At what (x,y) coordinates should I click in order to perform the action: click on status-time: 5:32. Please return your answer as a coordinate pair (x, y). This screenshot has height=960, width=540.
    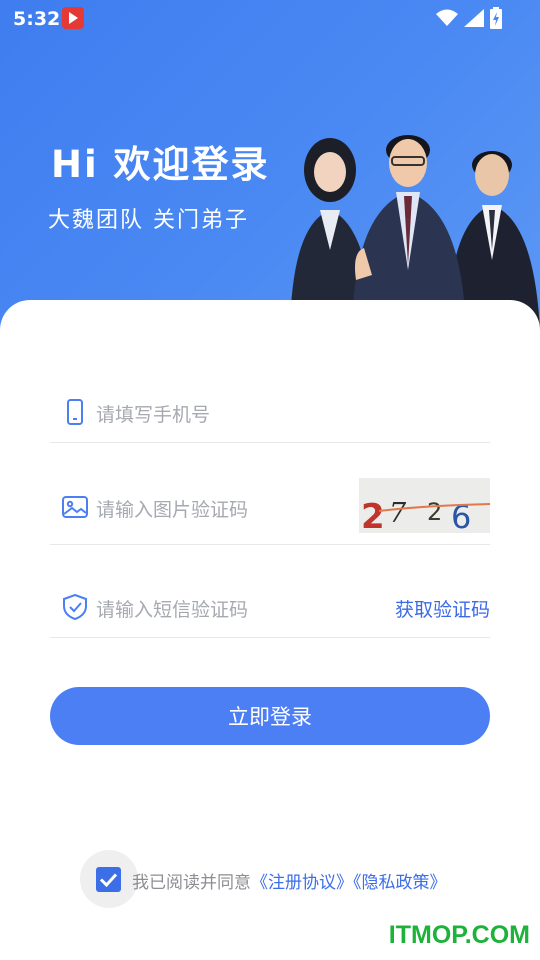
    Looking at the image, I should click on (37, 19).